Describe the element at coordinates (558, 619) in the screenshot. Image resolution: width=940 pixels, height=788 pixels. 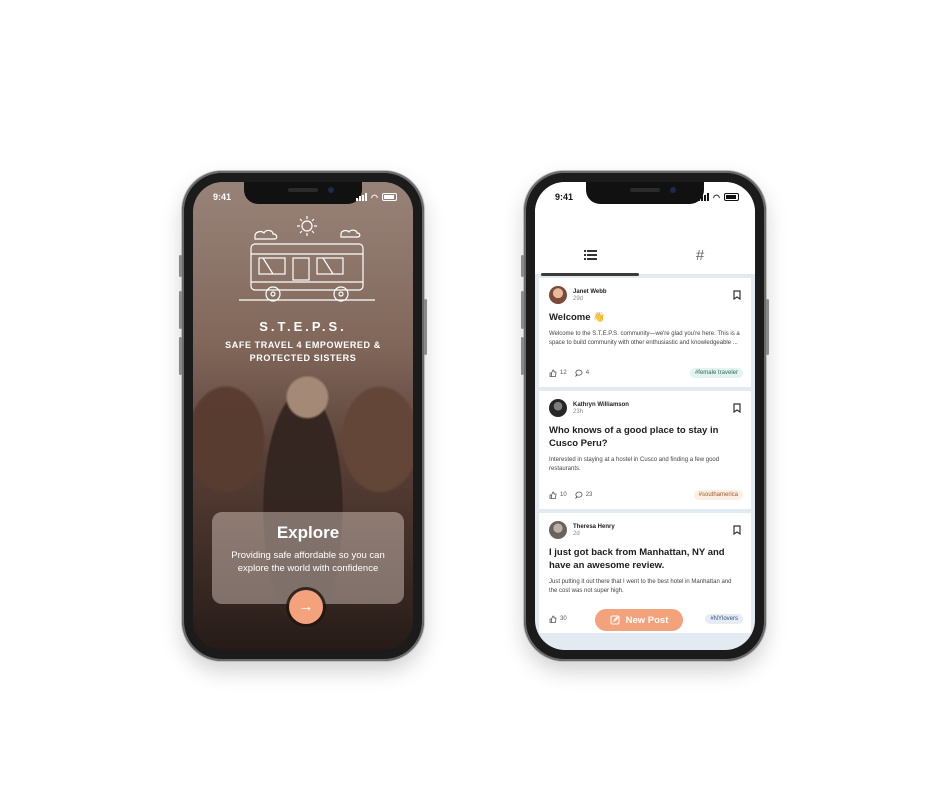
I see `like-button: 30` at that location.